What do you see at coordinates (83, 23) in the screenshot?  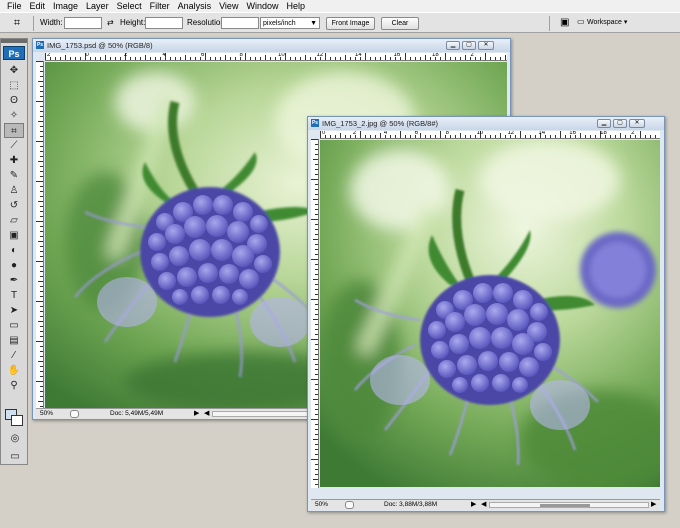 I see `width-field` at bounding box center [83, 23].